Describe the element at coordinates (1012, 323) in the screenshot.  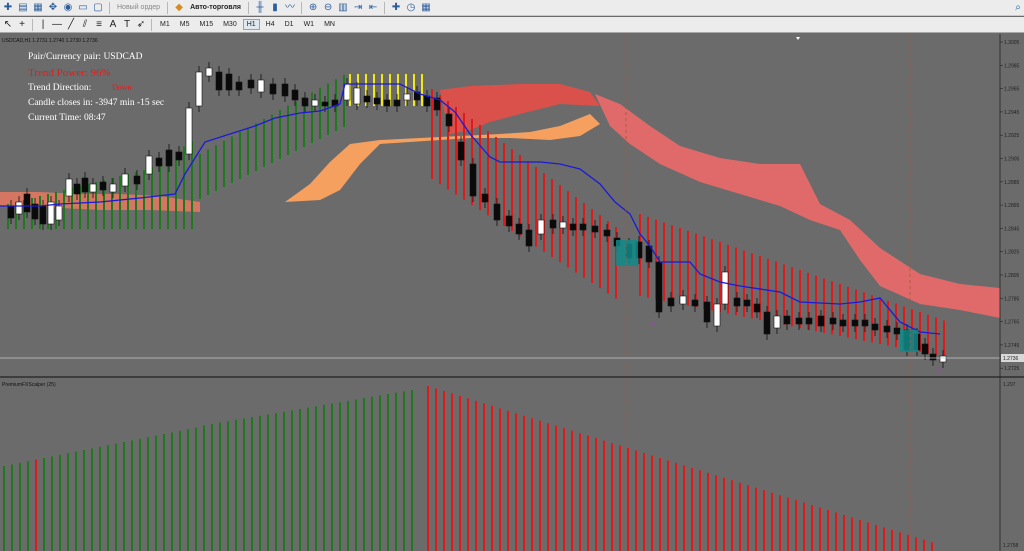
I see `price-tick-label: 1.2765` at that location.